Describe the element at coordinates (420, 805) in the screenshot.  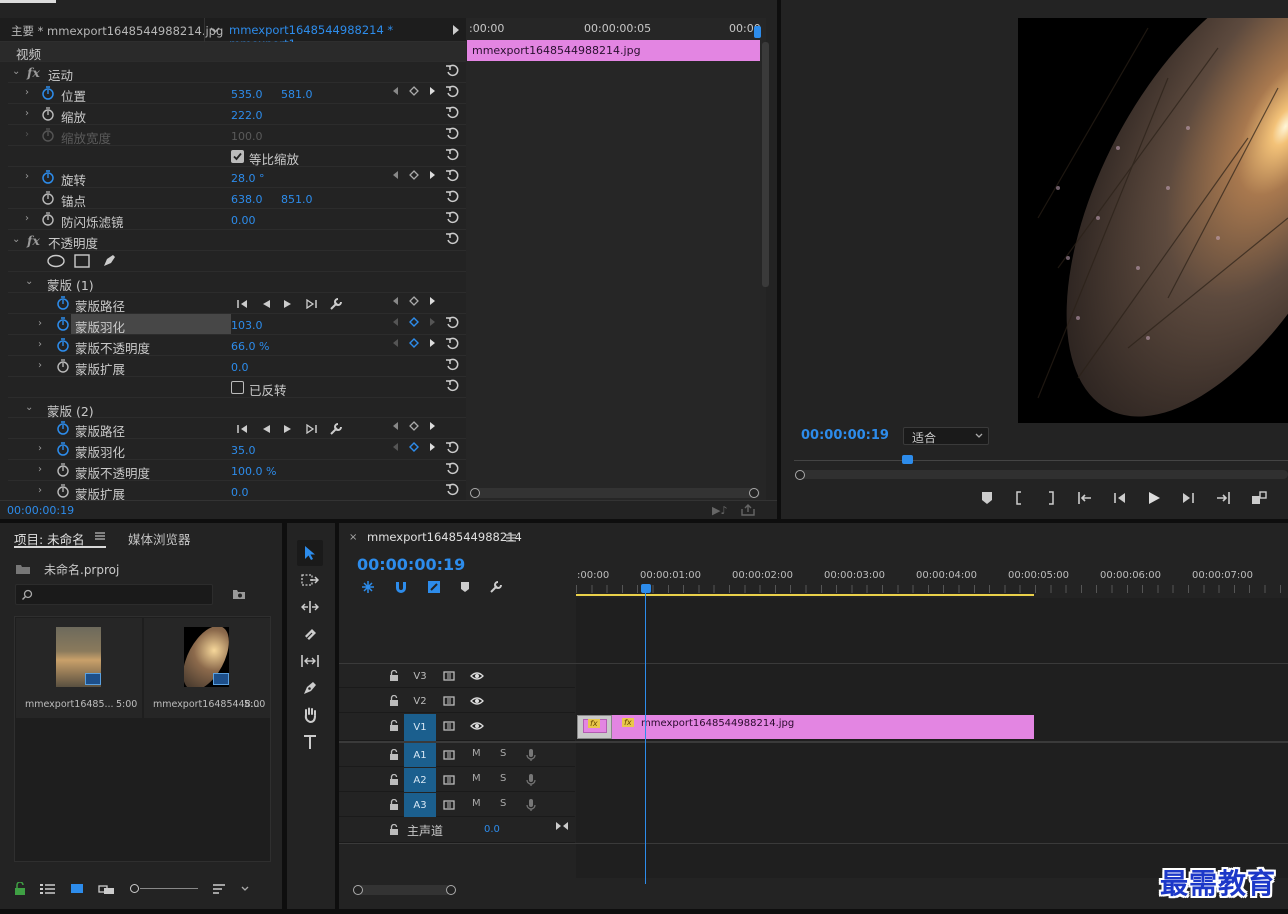
I see `track-target-a3: A3` at that location.